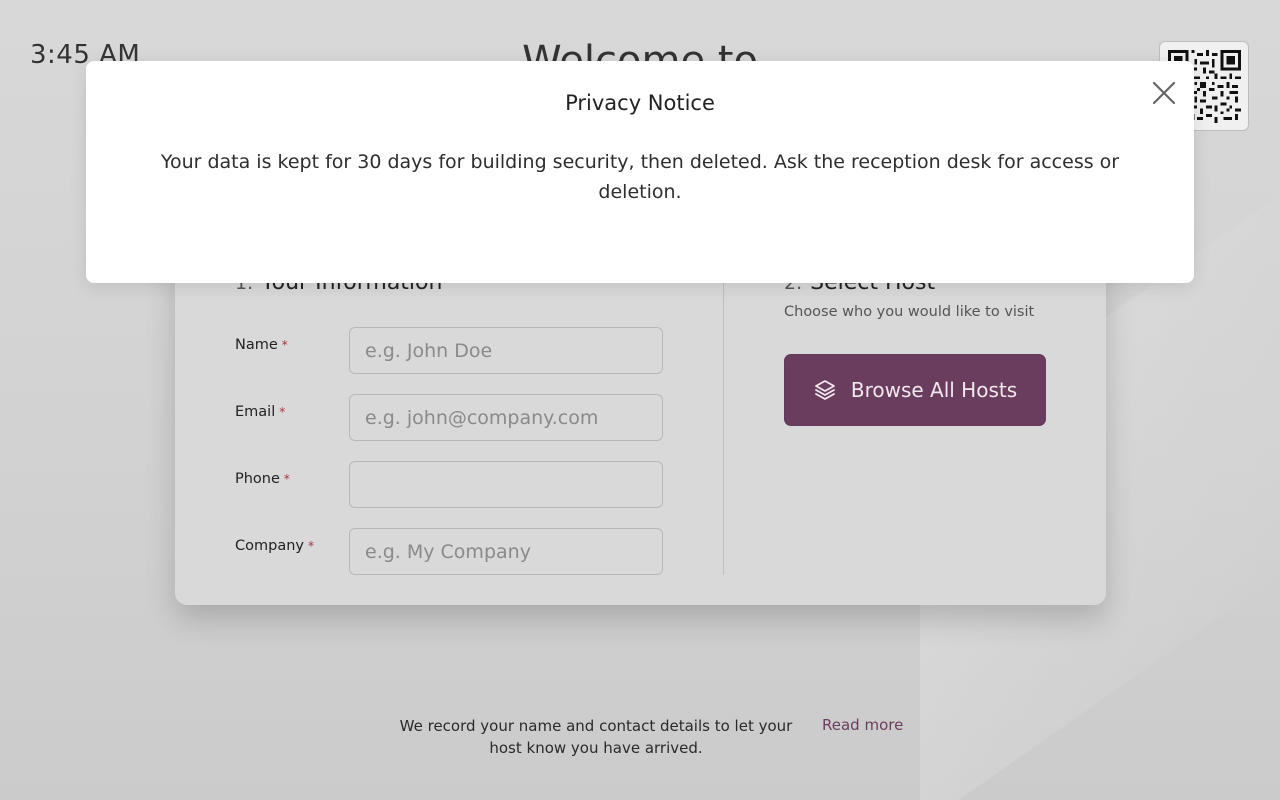 This screenshot has height=800, width=1280. I want to click on phone-label-text: Phone, so click(257, 479).